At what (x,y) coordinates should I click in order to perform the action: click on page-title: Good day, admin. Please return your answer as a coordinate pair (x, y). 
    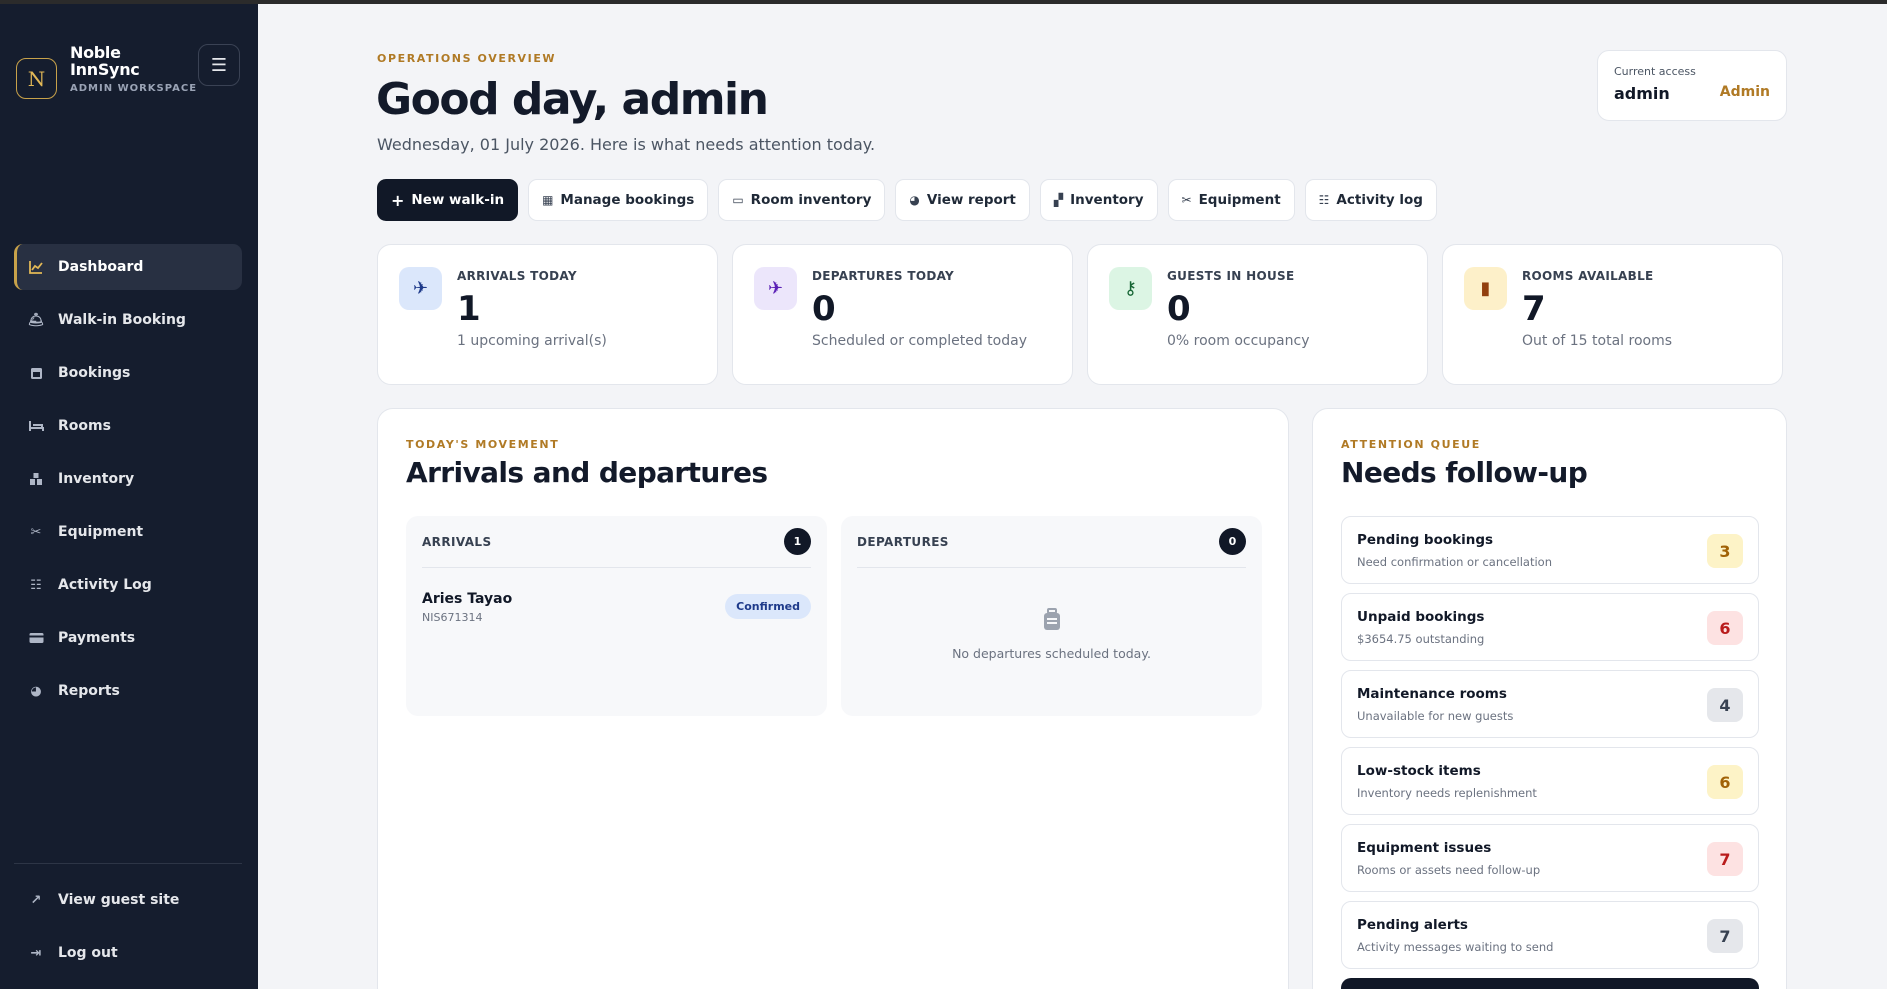
    Looking at the image, I should click on (572, 99).